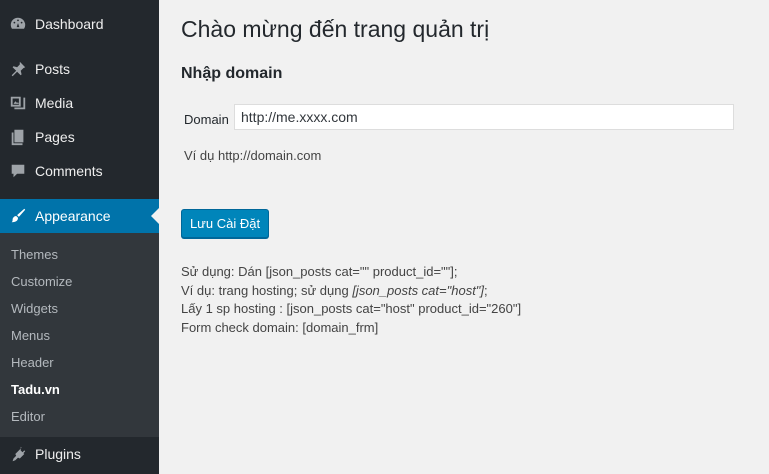 The image size is (769, 474). Describe the element at coordinates (28, 416) in the screenshot. I see `submenu-item-editor: Editor` at that location.